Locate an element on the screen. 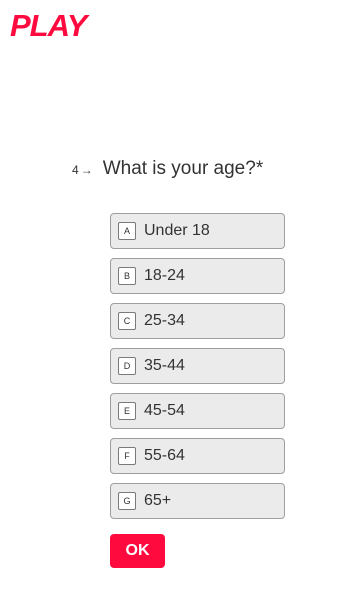  ok-button: OK is located at coordinates (137, 551).